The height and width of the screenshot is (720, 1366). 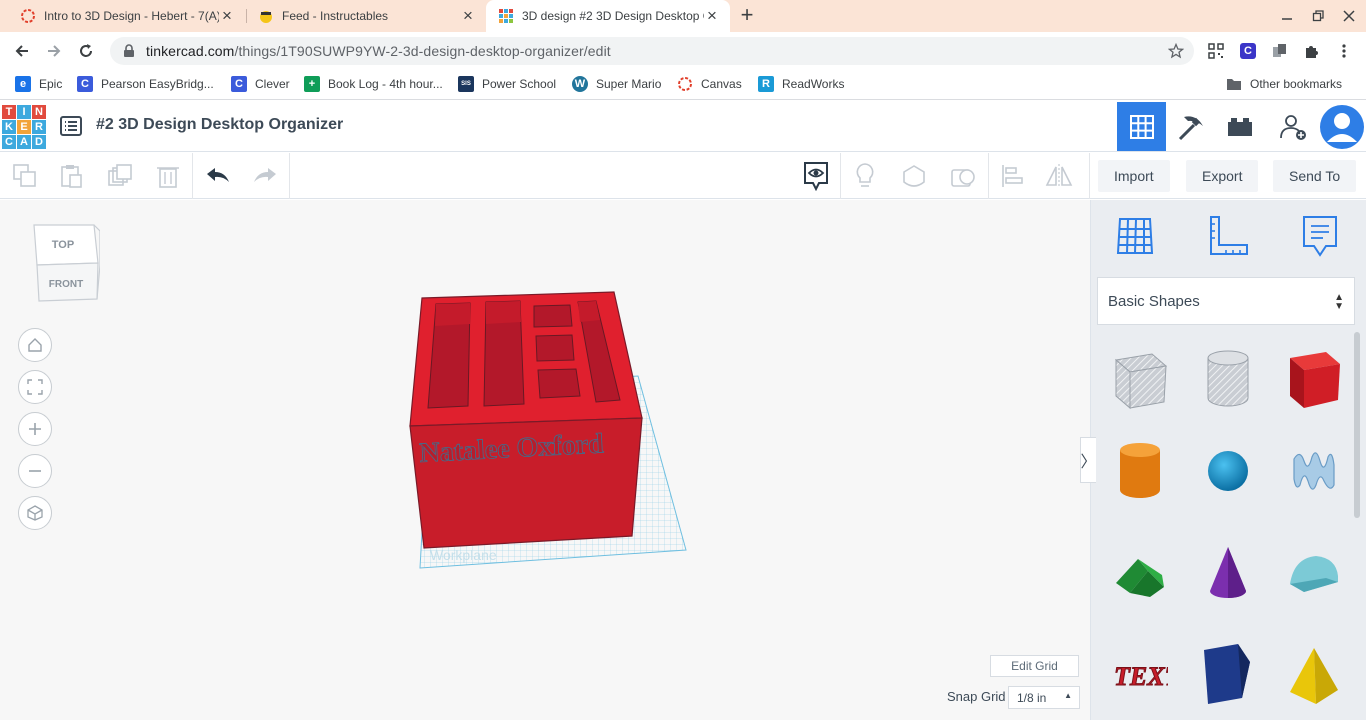 What do you see at coordinates (1140, 379) in the screenshot?
I see `shape-box-hole` at bounding box center [1140, 379].